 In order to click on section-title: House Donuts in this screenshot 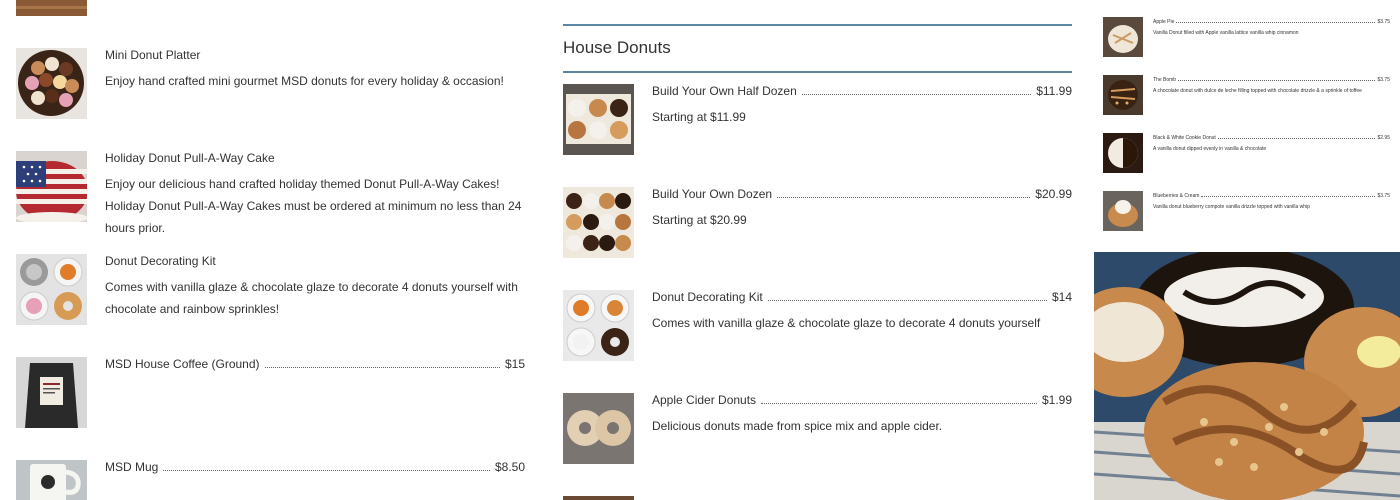, I will do `click(617, 47)`.